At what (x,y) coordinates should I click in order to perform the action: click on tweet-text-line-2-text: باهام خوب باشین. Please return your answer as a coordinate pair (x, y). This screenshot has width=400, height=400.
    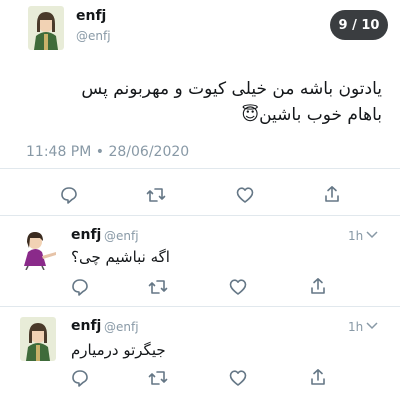
    Looking at the image, I should click on (320, 115).